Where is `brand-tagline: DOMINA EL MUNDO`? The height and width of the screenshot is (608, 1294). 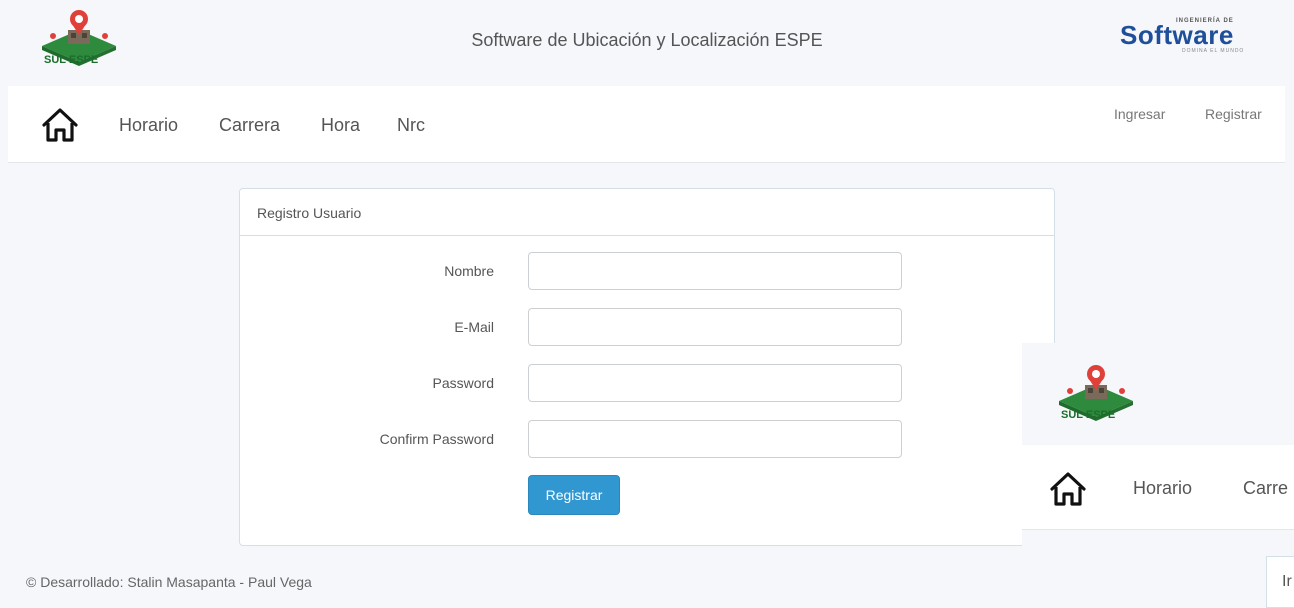
brand-tagline: DOMINA EL MUNDO is located at coordinates (1213, 51).